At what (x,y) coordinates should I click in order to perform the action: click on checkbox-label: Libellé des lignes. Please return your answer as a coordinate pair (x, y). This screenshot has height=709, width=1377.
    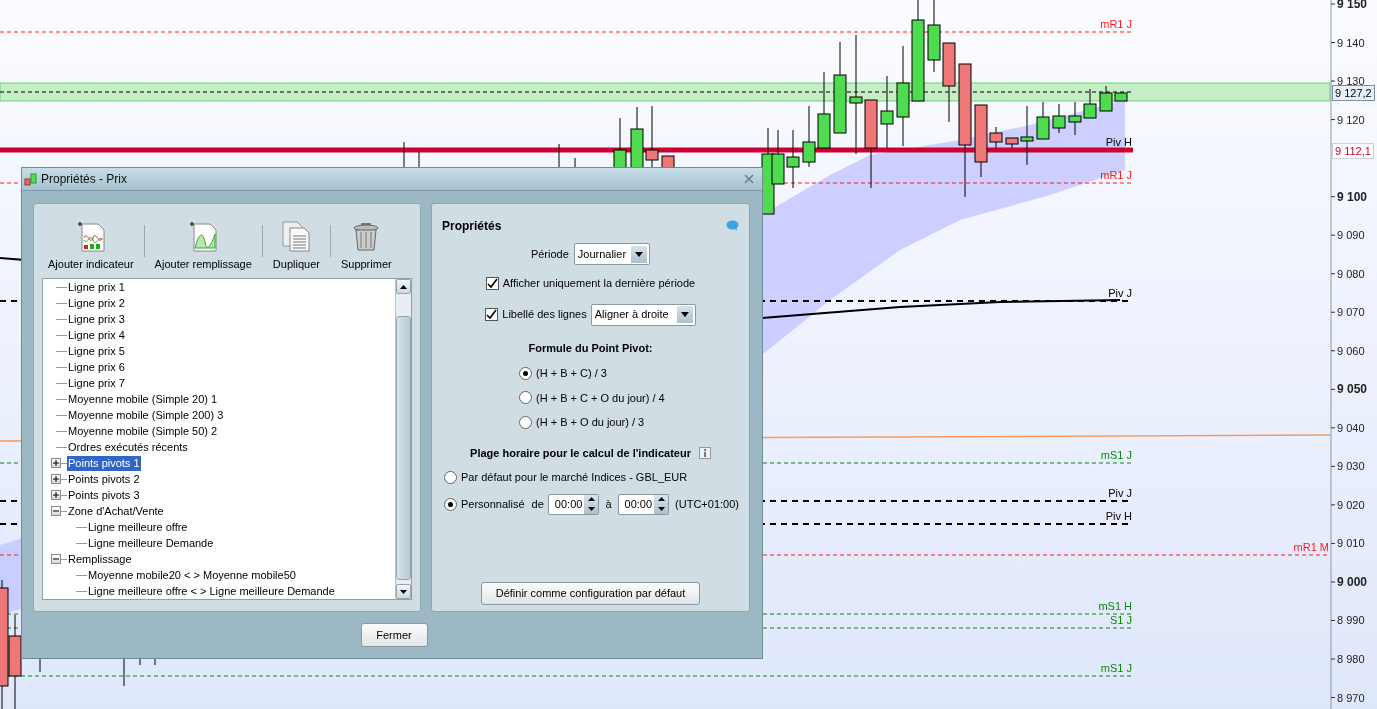
    Looking at the image, I should click on (544, 315).